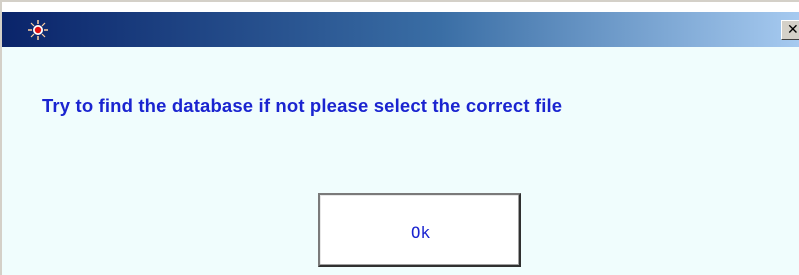  I want to click on close-icon: ✕, so click(793, 30).